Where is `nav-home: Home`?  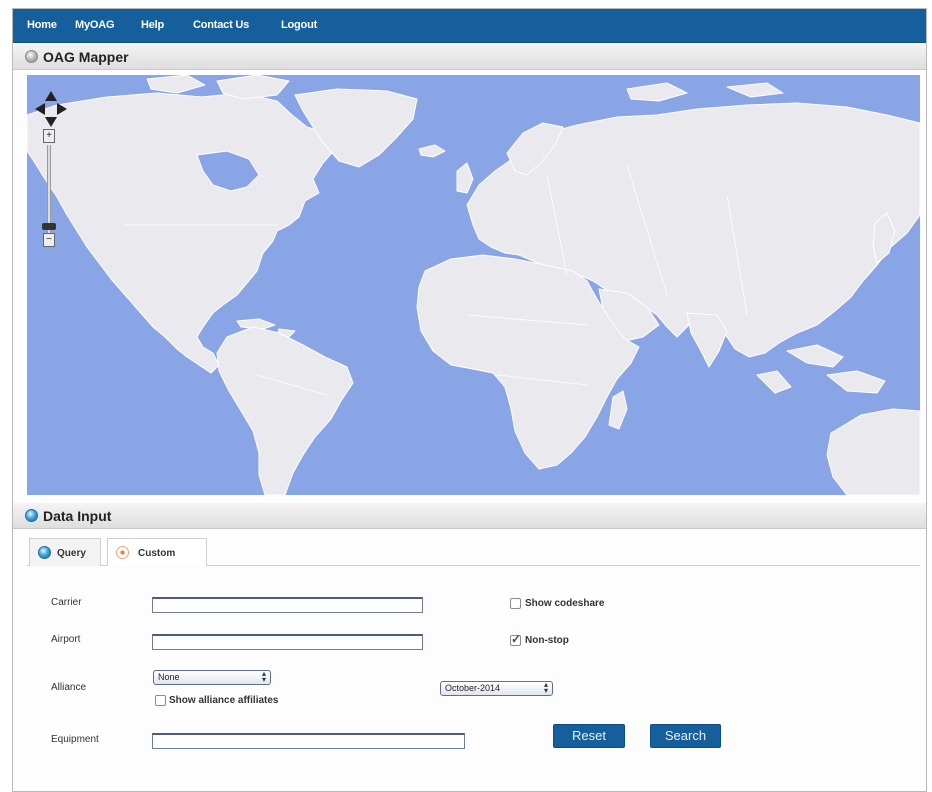
nav-home: Home is located at coordinates (42, 25).